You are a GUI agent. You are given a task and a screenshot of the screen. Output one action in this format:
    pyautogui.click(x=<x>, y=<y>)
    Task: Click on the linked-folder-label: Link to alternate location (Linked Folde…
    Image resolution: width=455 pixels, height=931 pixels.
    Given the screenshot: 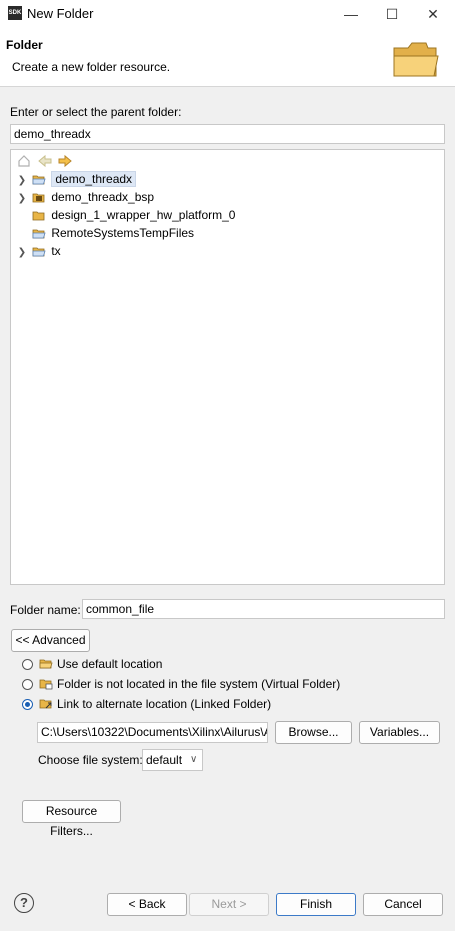 What is the action you would take?
    pyautogui.click(x=164, y=704)
    